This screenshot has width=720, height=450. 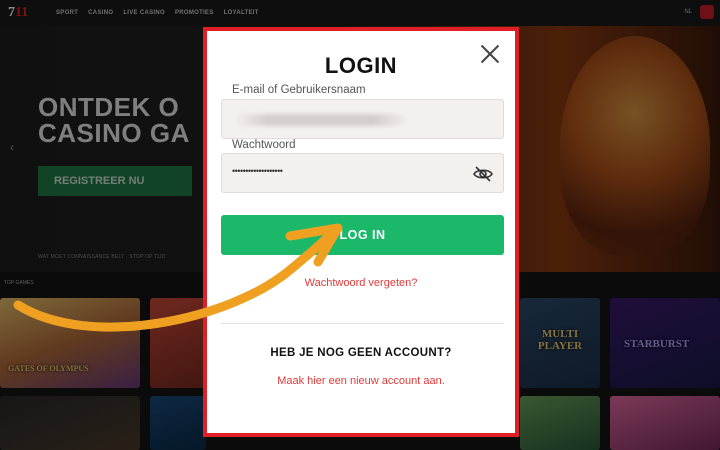 I want to click on annotation-arrow, so click(x=178, y=277).